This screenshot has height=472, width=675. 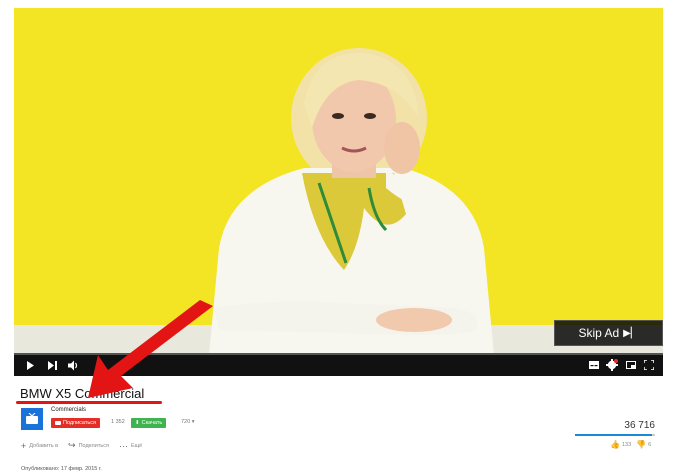 I want to click on subscriber-count: 1 352, so click(x=118, y=422).